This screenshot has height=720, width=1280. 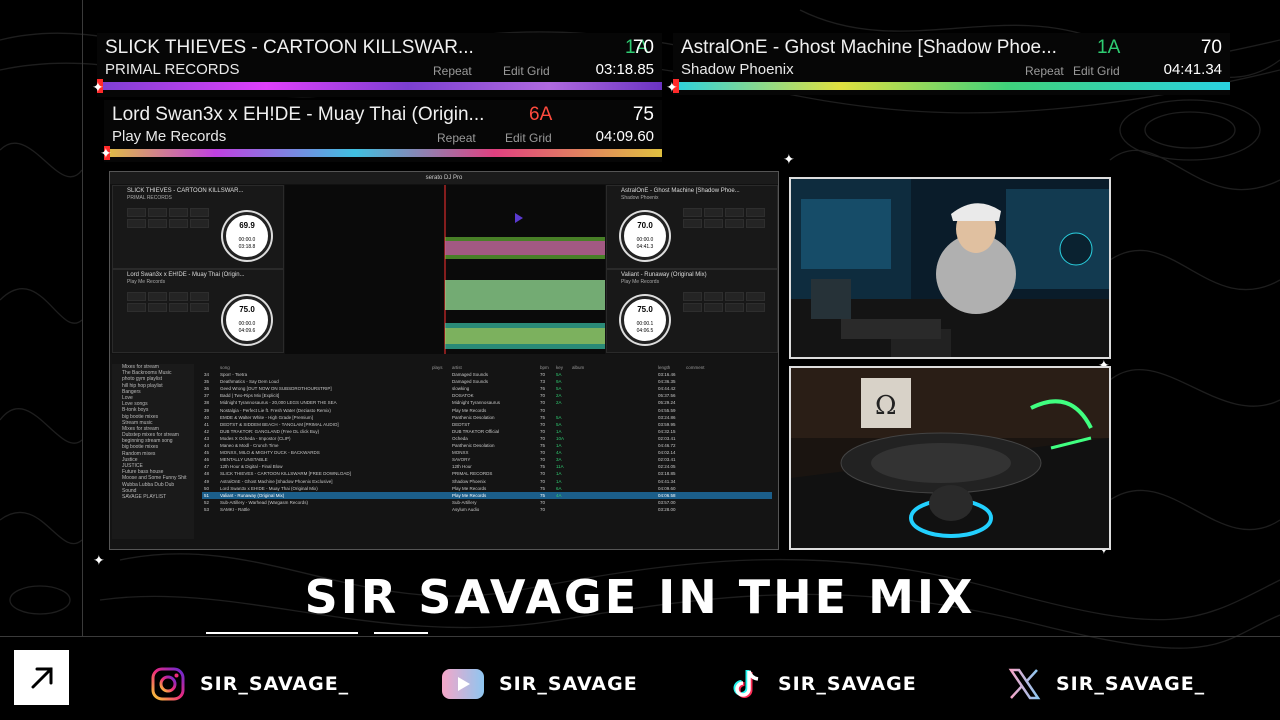 I want to click on table-row: 53 SAMKI - Rattle Asylum Audio 70 03:28.00, so click(x=487, y=509).